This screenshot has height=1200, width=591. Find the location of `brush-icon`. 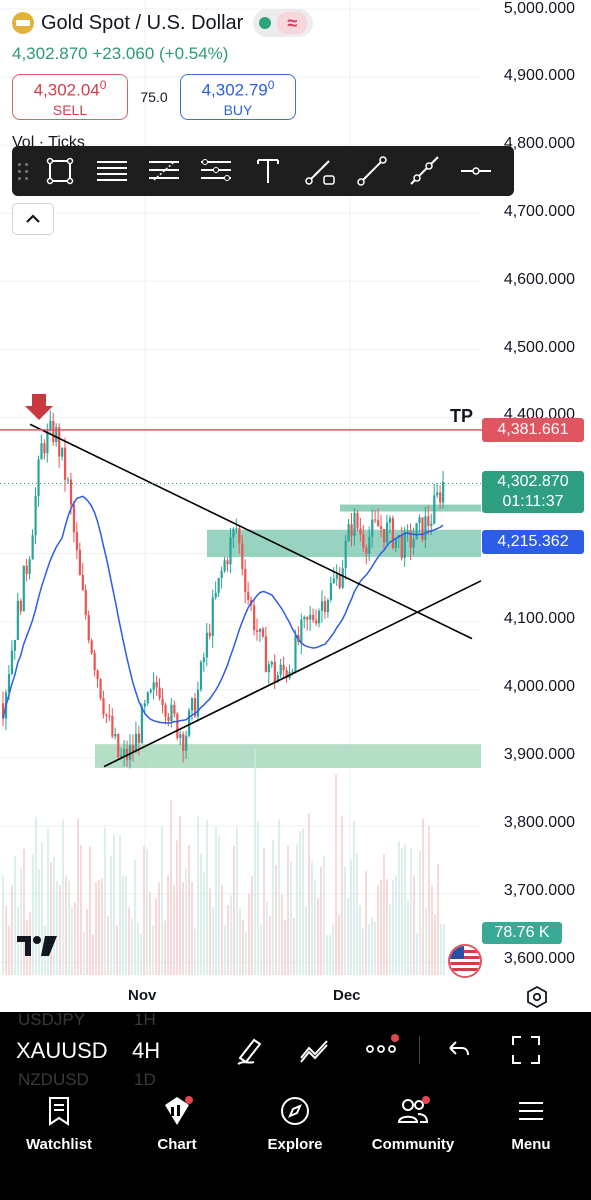

brush-icon is located at coordinates (250, 1052).